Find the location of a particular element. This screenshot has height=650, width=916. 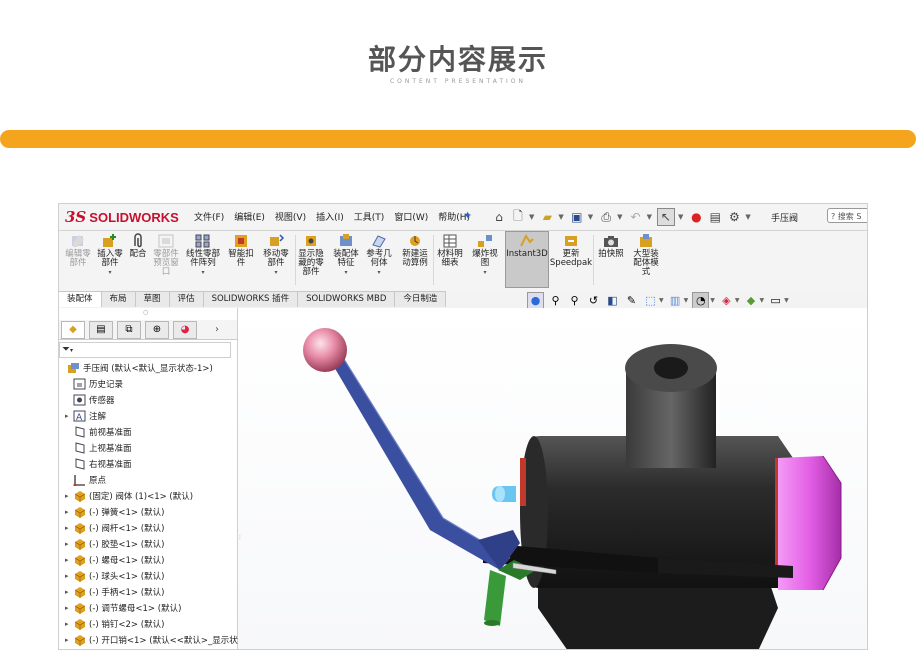

tree-item-component: ▸ (-) 手柄<1> (默认) is located at coordinates (114, 592).